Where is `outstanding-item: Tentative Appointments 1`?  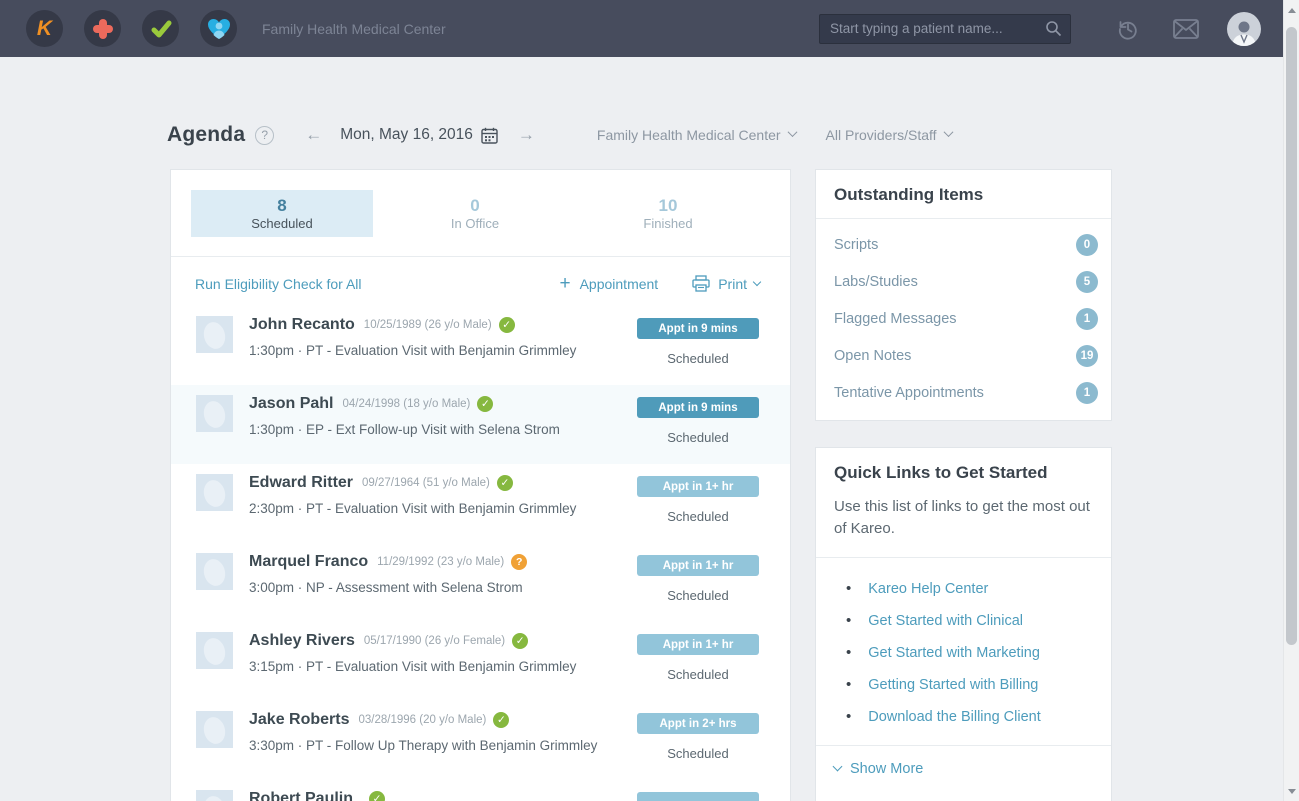 outstanding-item: Tentative Appointments 1 is located at coordinates (963, 392).